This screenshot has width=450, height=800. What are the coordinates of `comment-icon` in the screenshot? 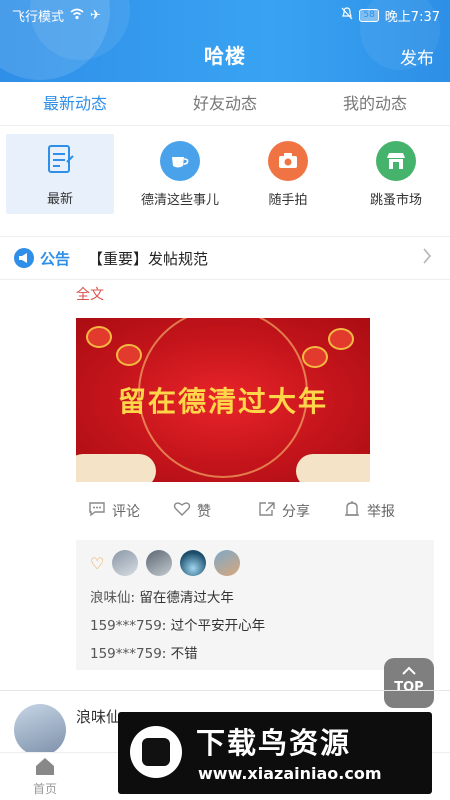 It's located at (97, 511).